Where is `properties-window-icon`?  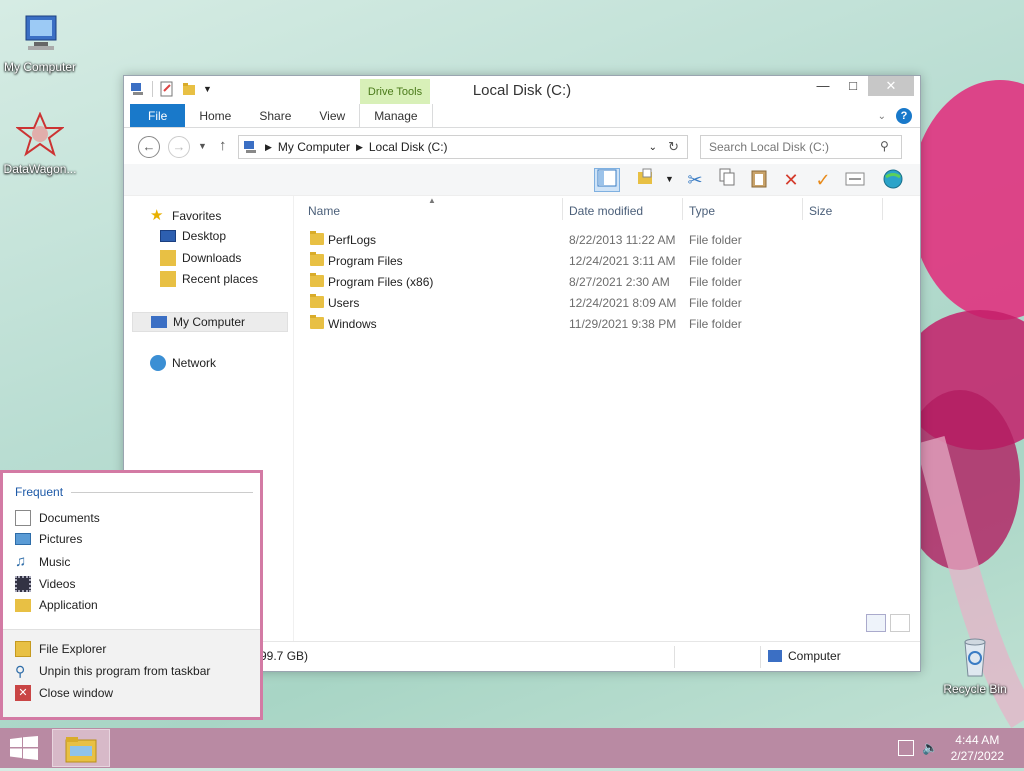
properties-window-icon is located at coordinates (855, 180).